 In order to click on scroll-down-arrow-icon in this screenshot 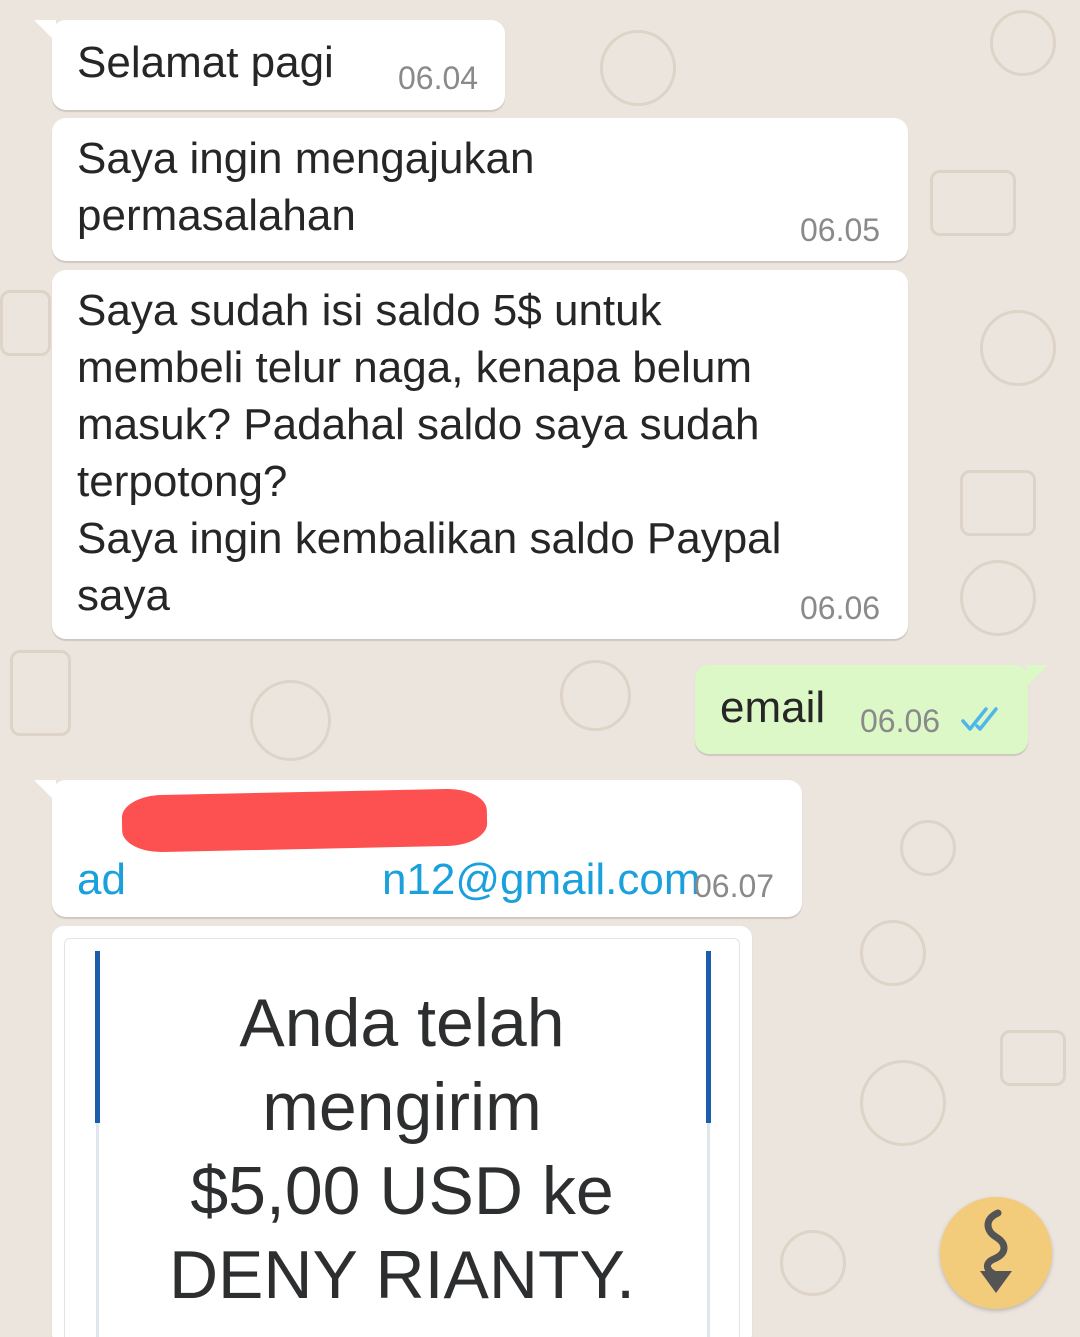, I will do `click(996, 1251)`.